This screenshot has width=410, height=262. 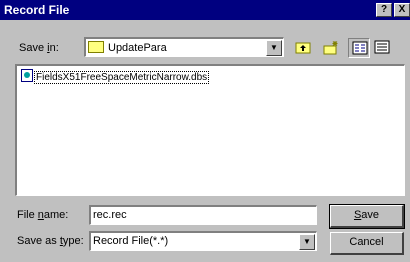 I want to click on new-folder-icon, so click(x=330, y=48).